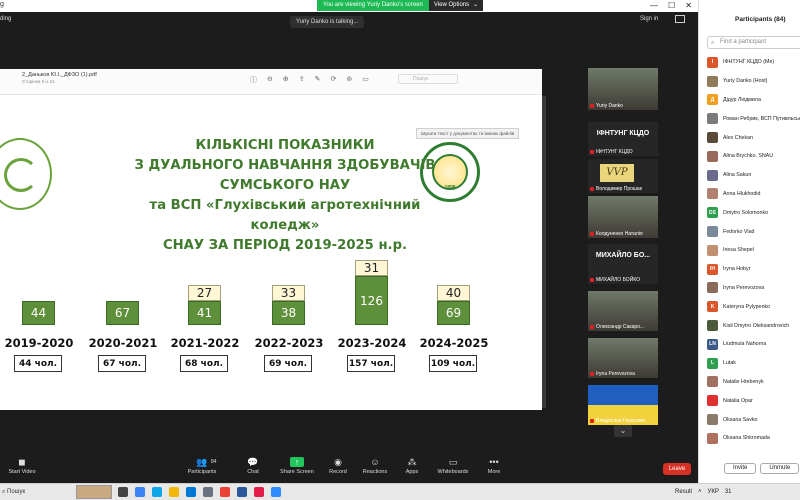 The height and width of the screenshot is (500, 800). I want to click on participant-name: Iryna Hobyr, so click(737, 269).